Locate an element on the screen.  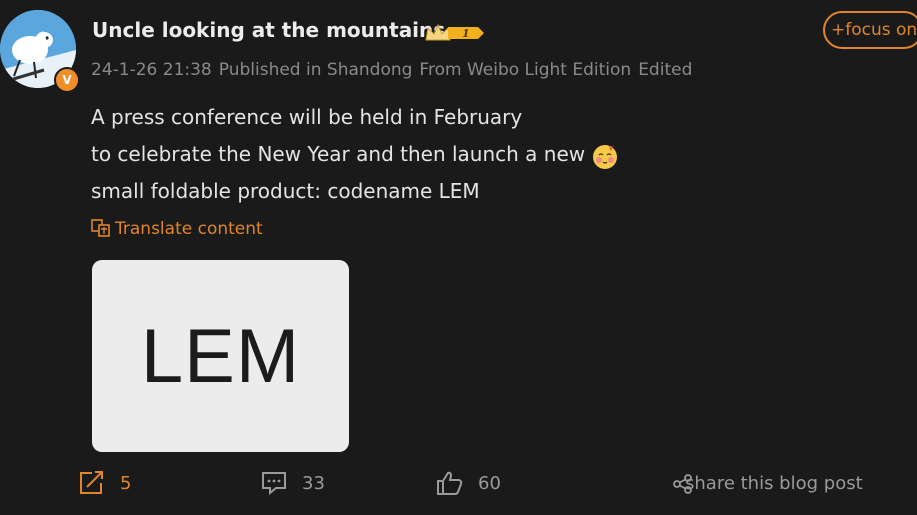
shy-face-emoji-icon is located at coordinates (605, 156).